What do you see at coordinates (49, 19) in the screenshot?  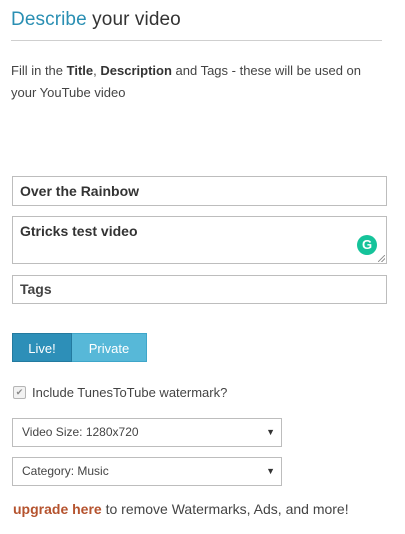 I see `page-title-accent: Describe` at bounding box center [49, 19].